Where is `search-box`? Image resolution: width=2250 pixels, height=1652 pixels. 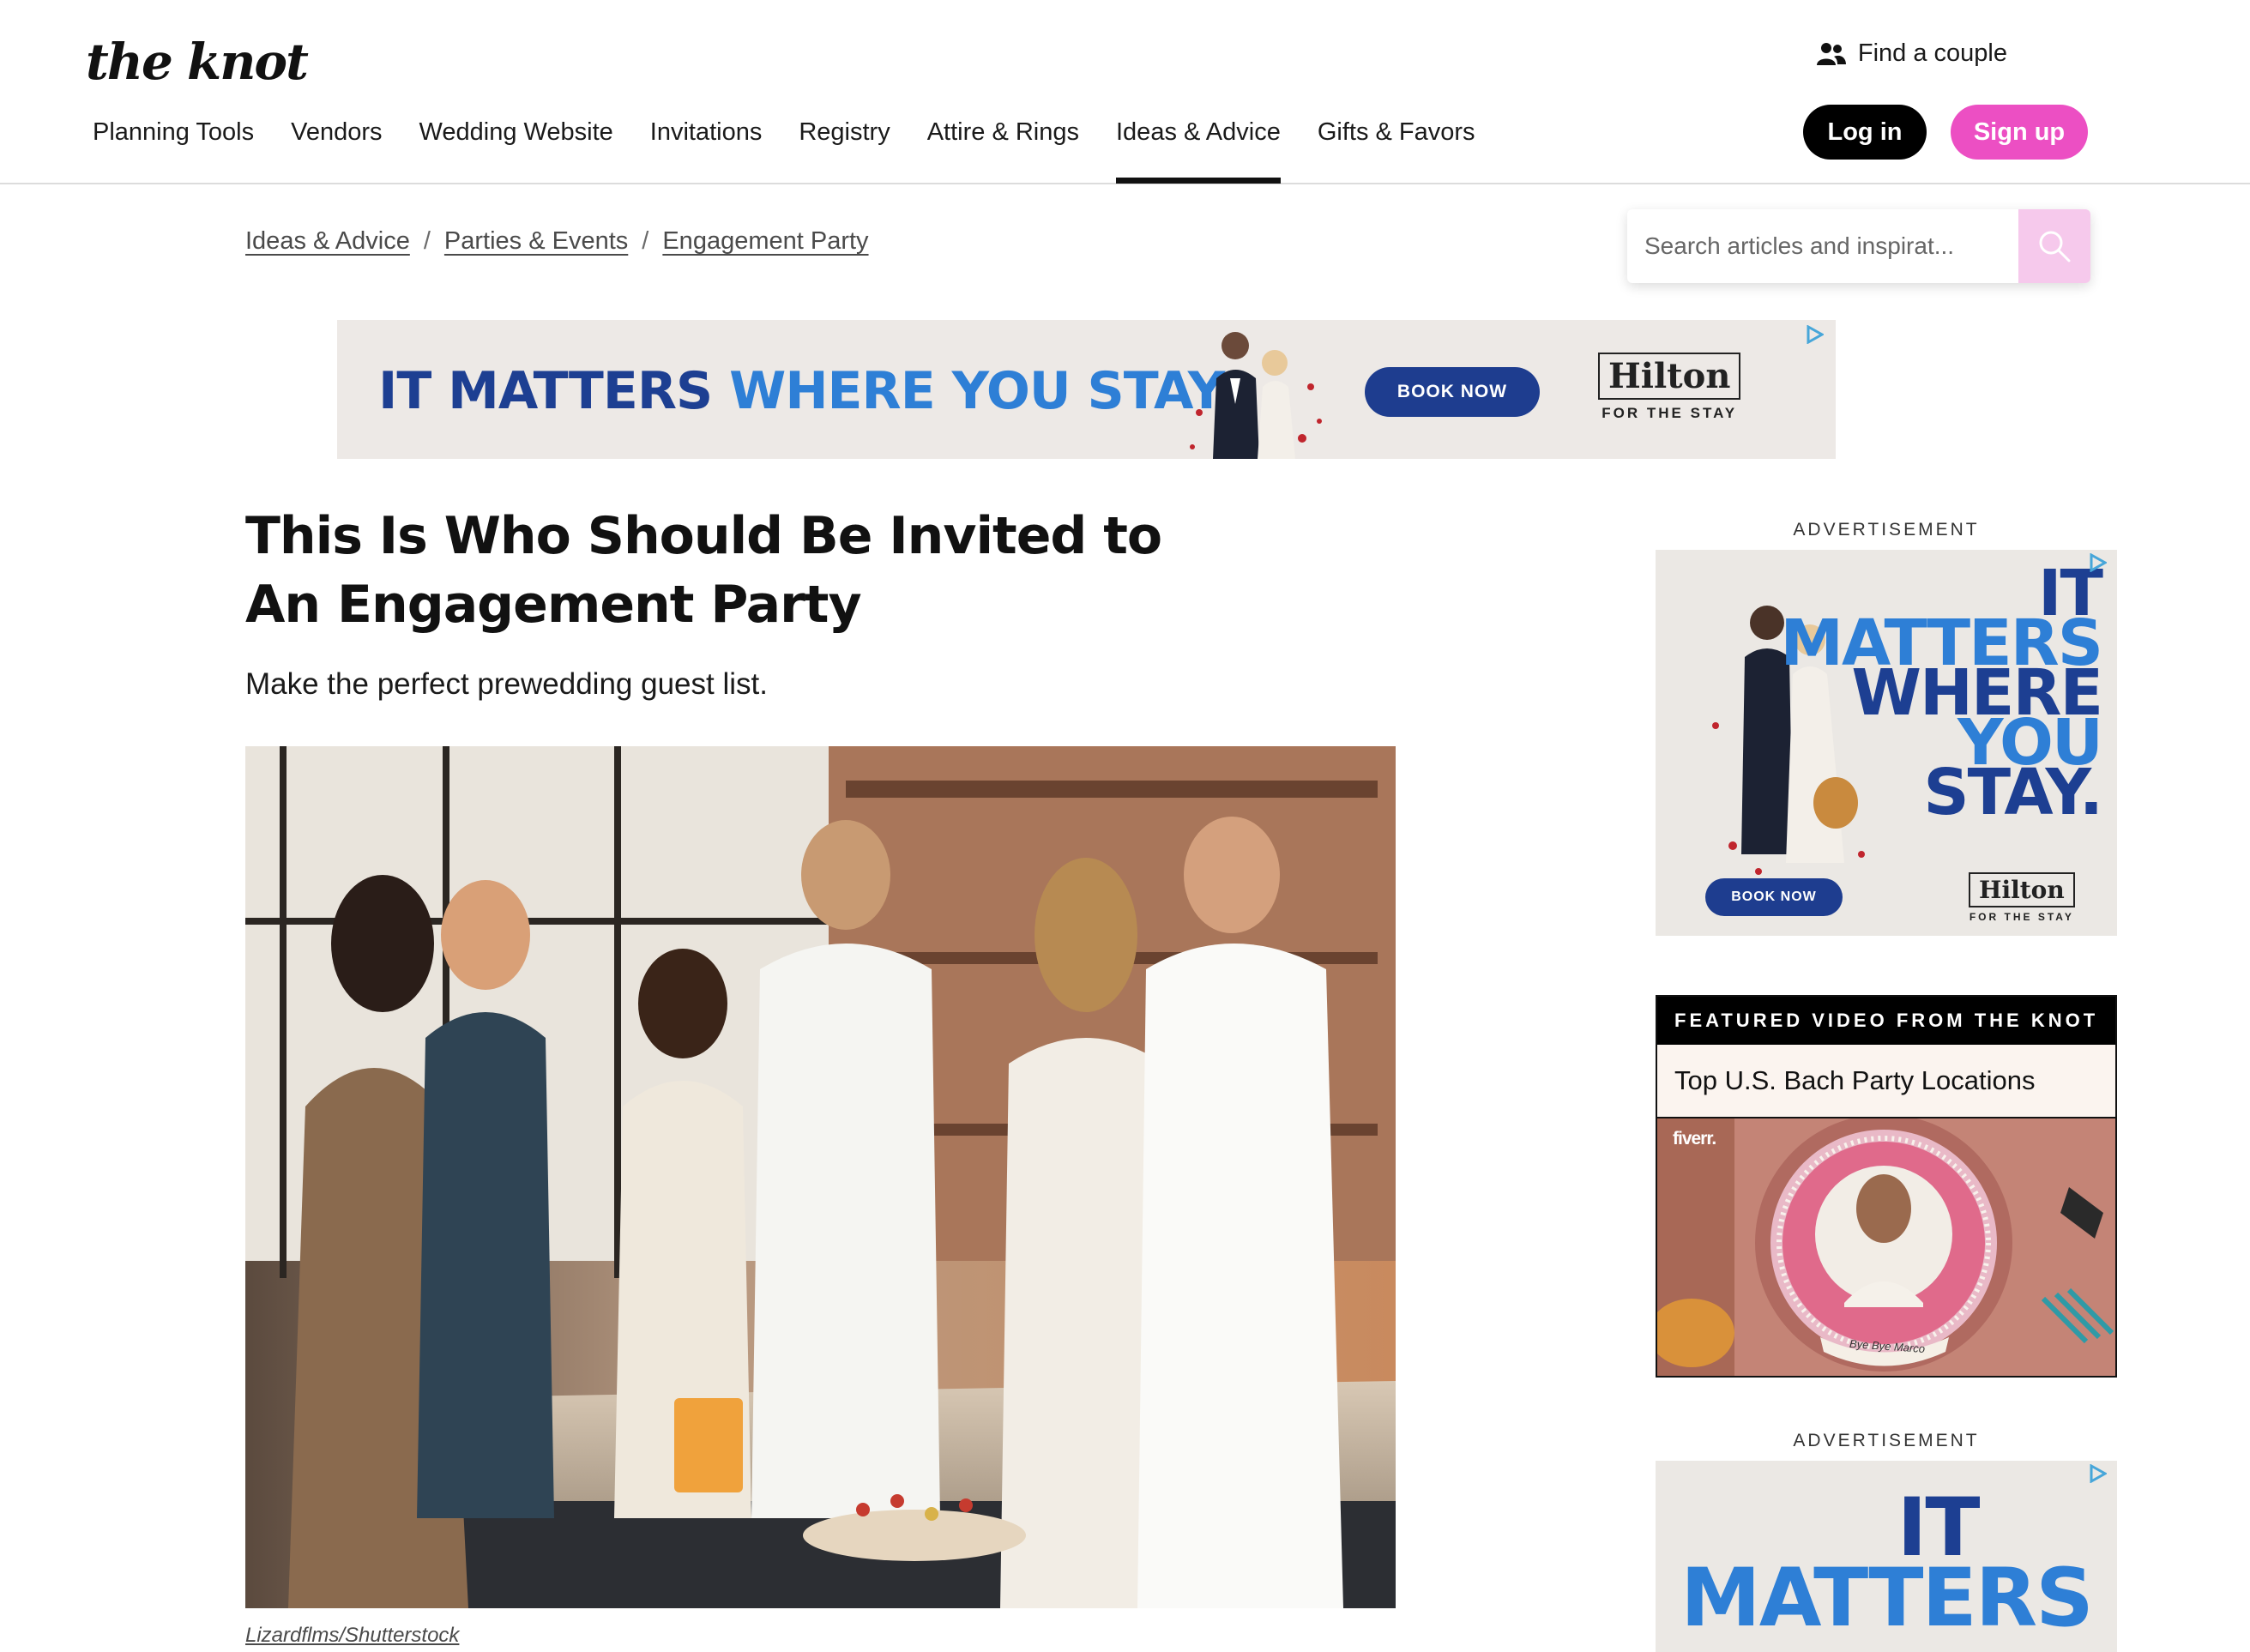 search-box is located at coordinates (1858, 246).